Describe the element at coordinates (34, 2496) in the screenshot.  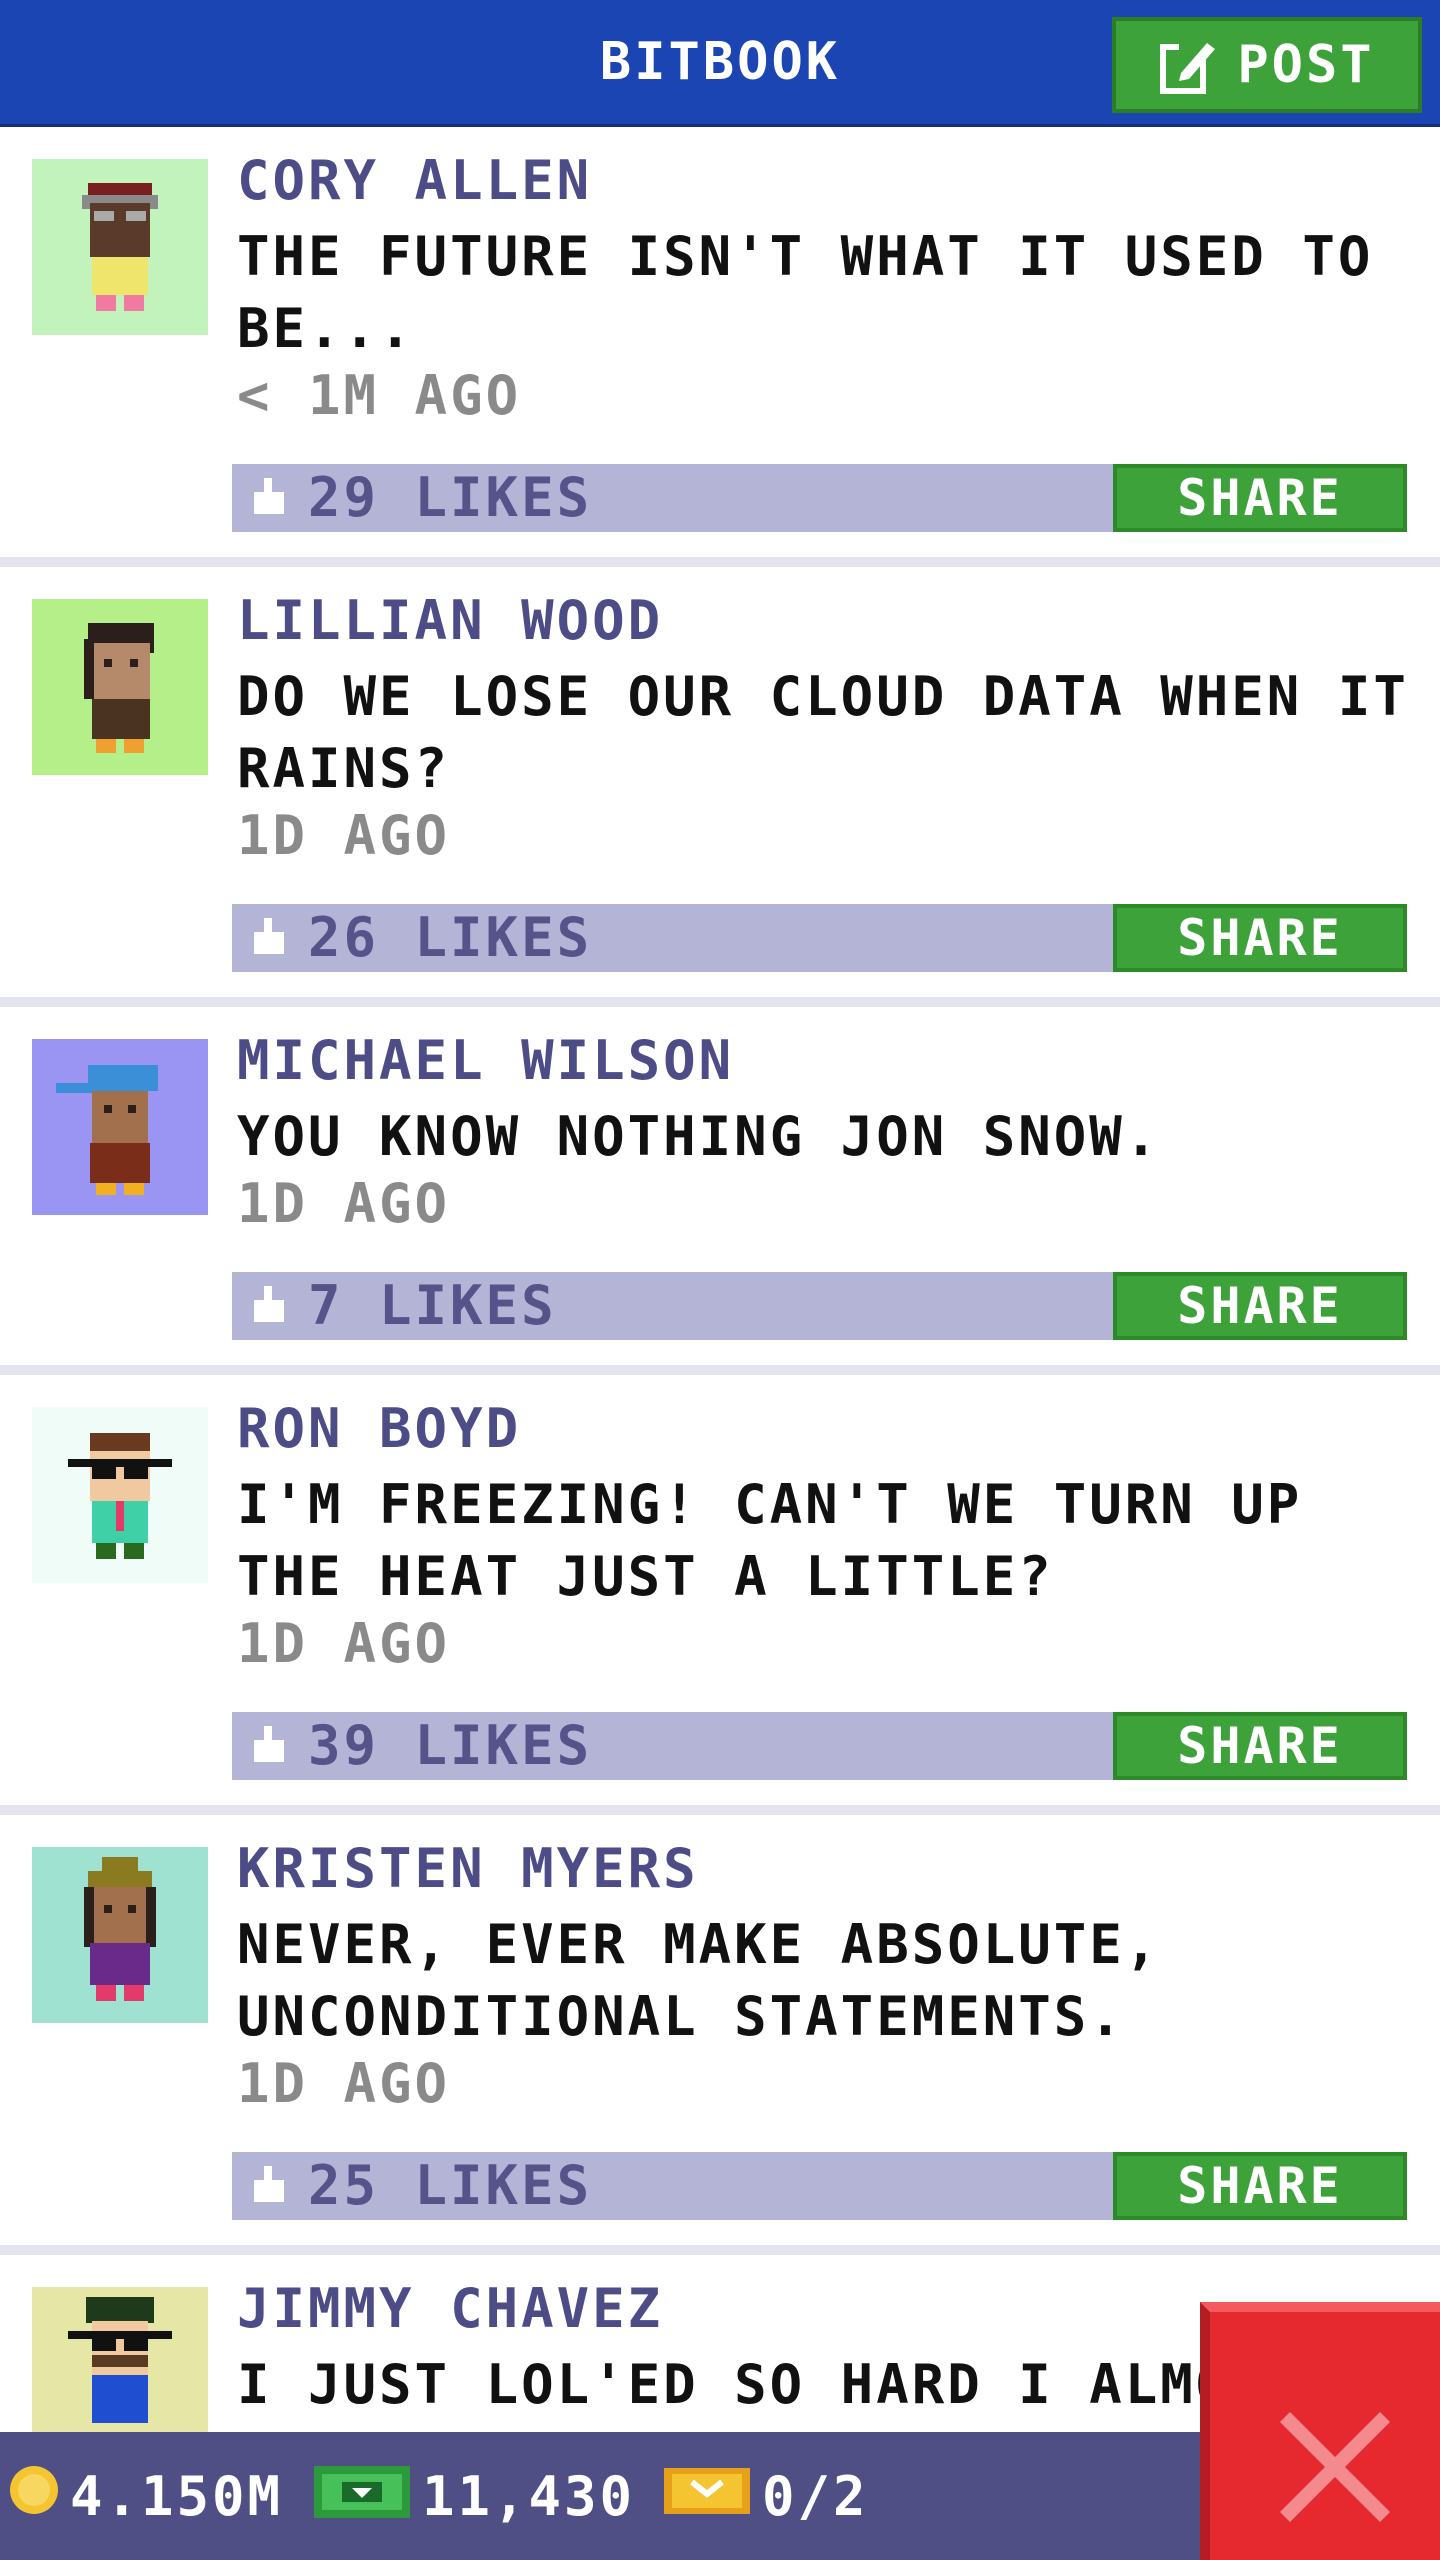
I see `coin-icon` at that location.